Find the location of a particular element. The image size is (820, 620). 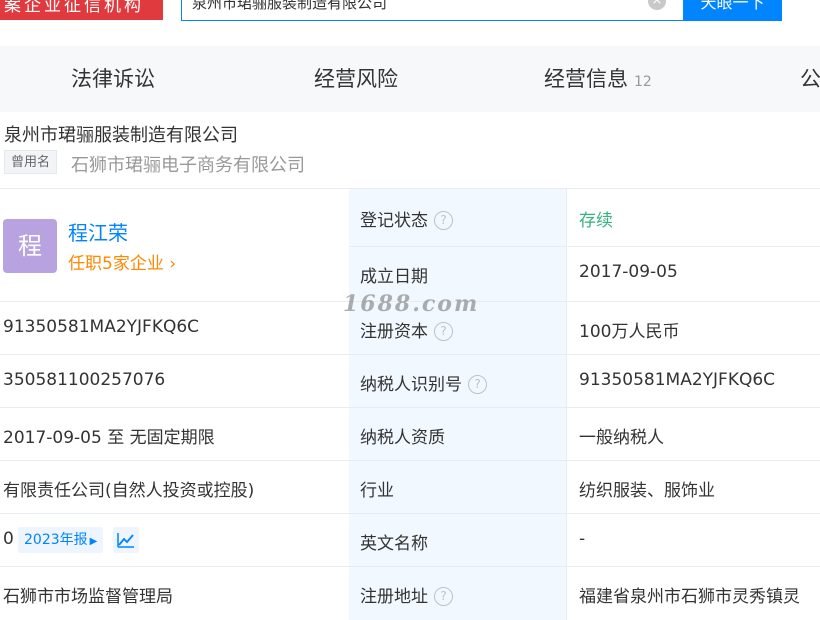

avatar: 程 is located at coordinates (30, 246).